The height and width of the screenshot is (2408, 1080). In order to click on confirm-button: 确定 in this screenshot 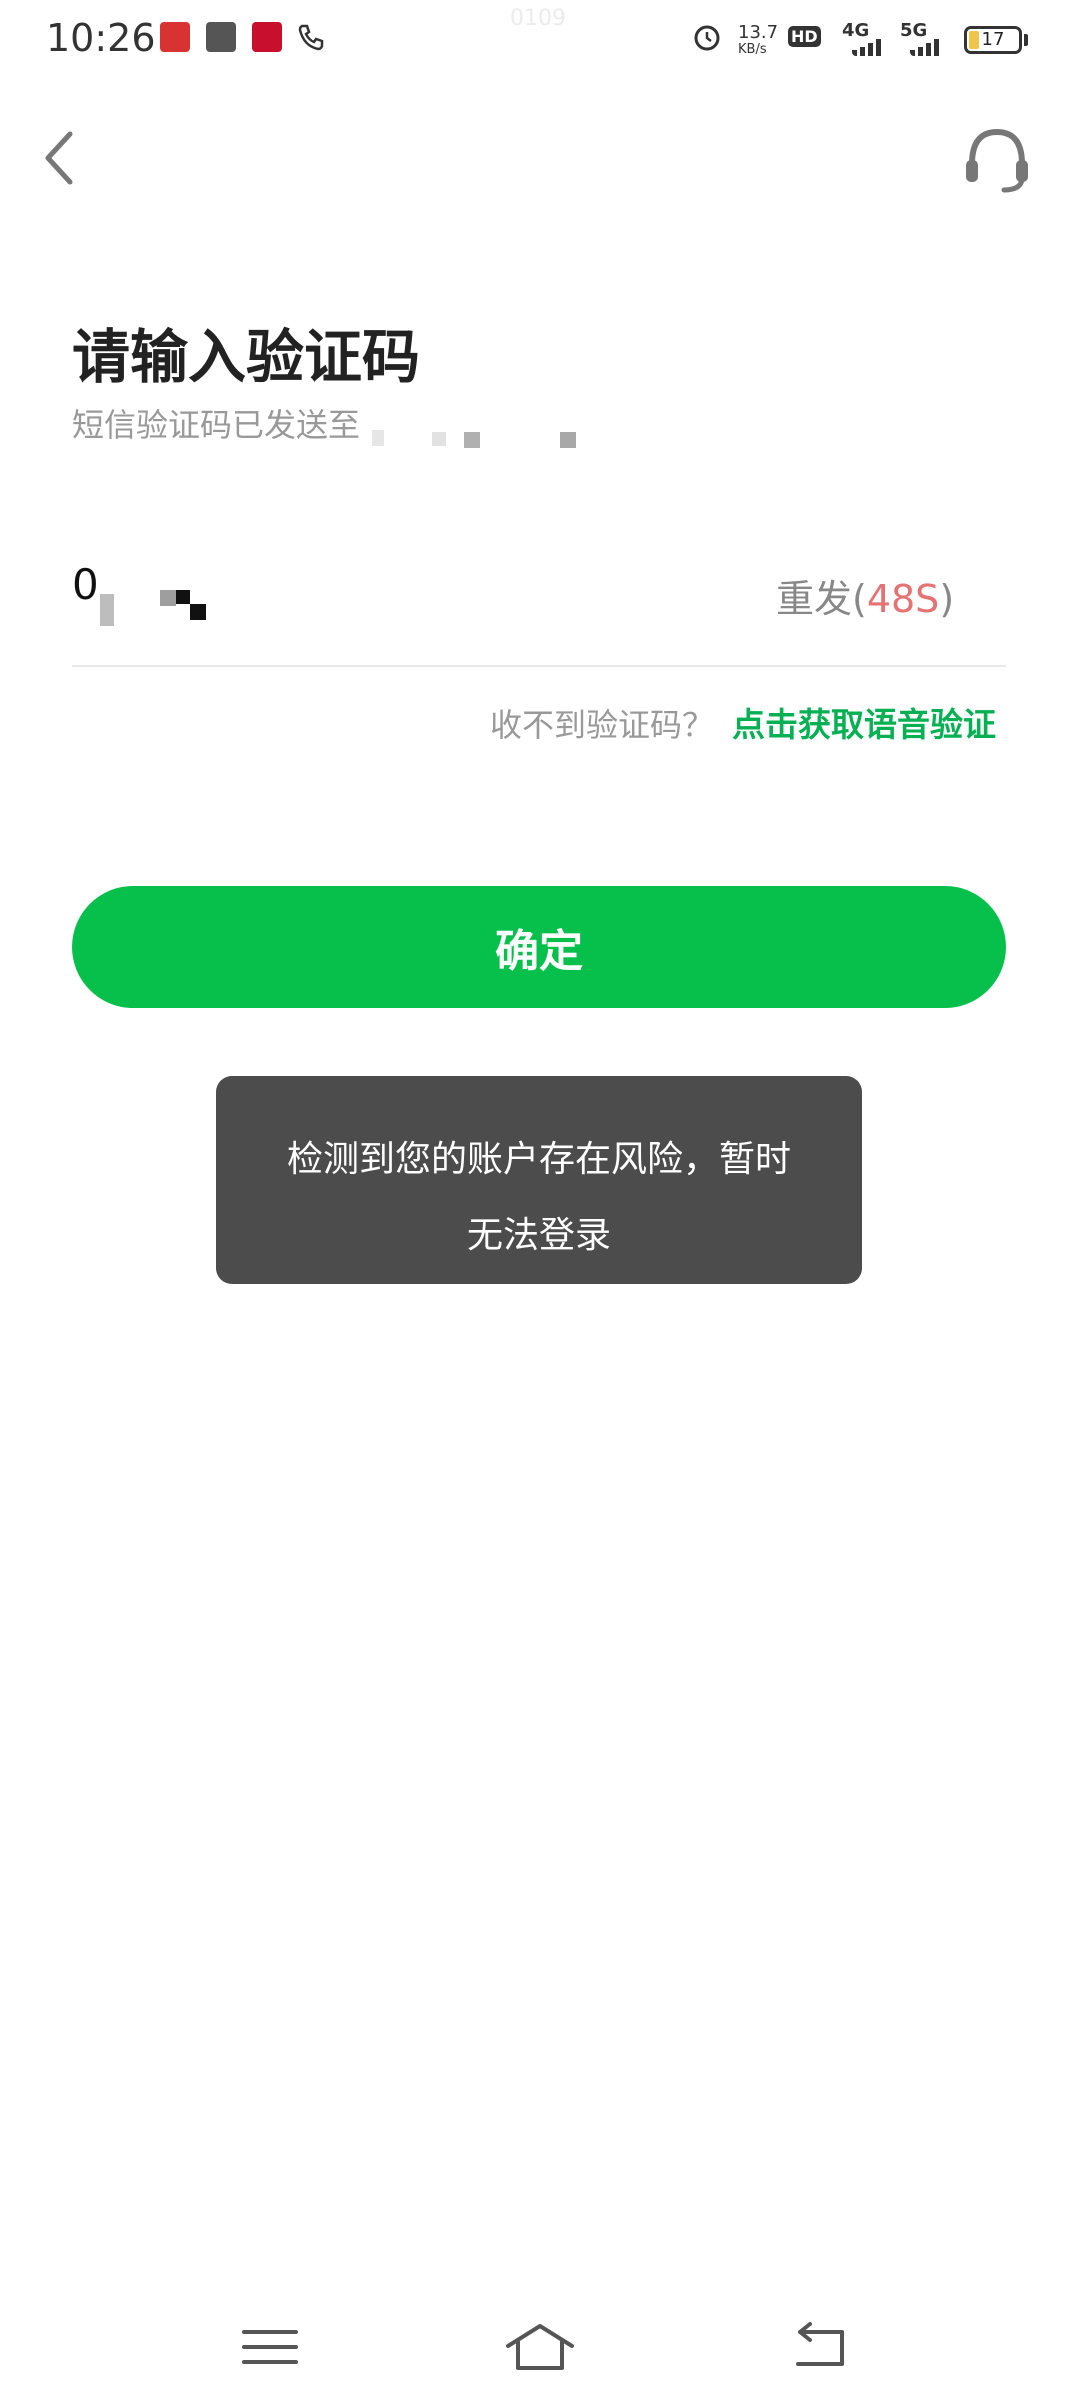, I will do `click(539, 947)`.